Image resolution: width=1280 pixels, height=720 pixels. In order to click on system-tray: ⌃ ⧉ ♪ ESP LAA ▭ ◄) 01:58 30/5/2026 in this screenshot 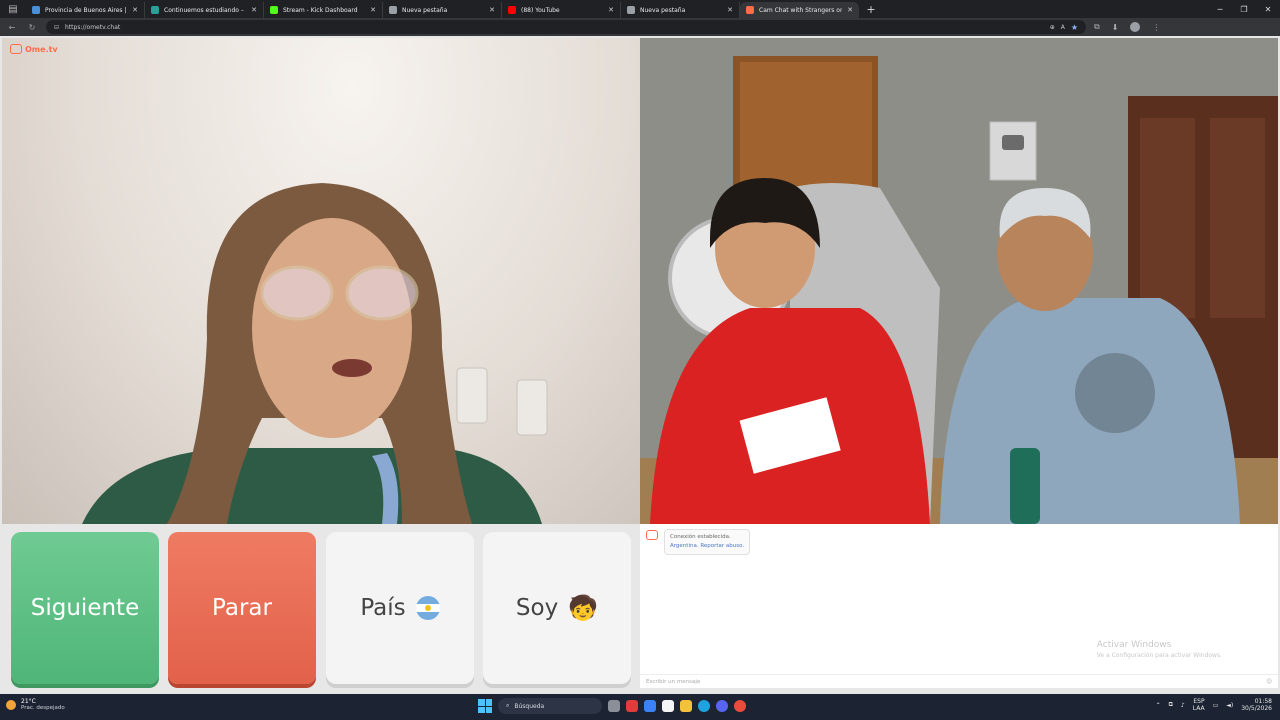, I will do `click(1214, 705)`.